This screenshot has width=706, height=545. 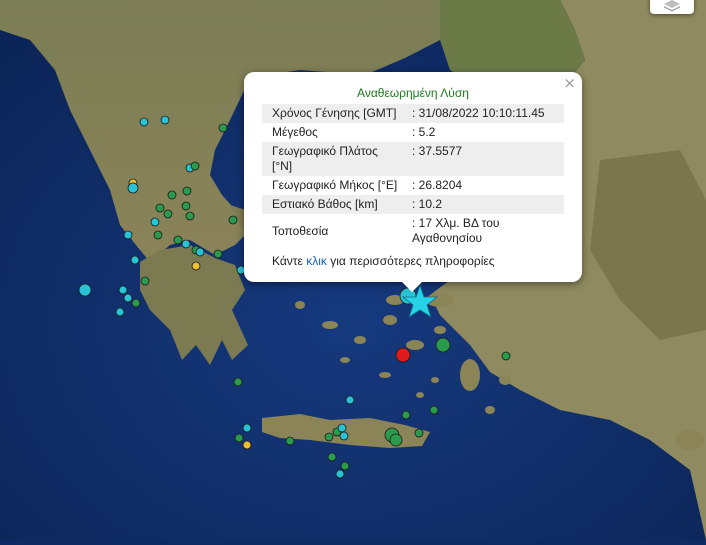 What do you see at coordinates (295, 132) in the screenshot?
I see `field-label: Μέγεθος` at bounding box center [295, 132].